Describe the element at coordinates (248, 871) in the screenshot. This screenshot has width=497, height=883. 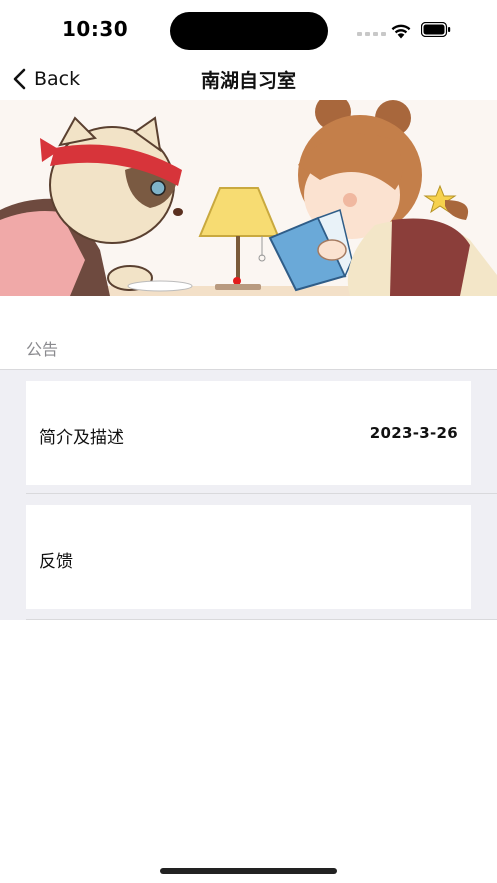
I see `home-indicator` at that location.